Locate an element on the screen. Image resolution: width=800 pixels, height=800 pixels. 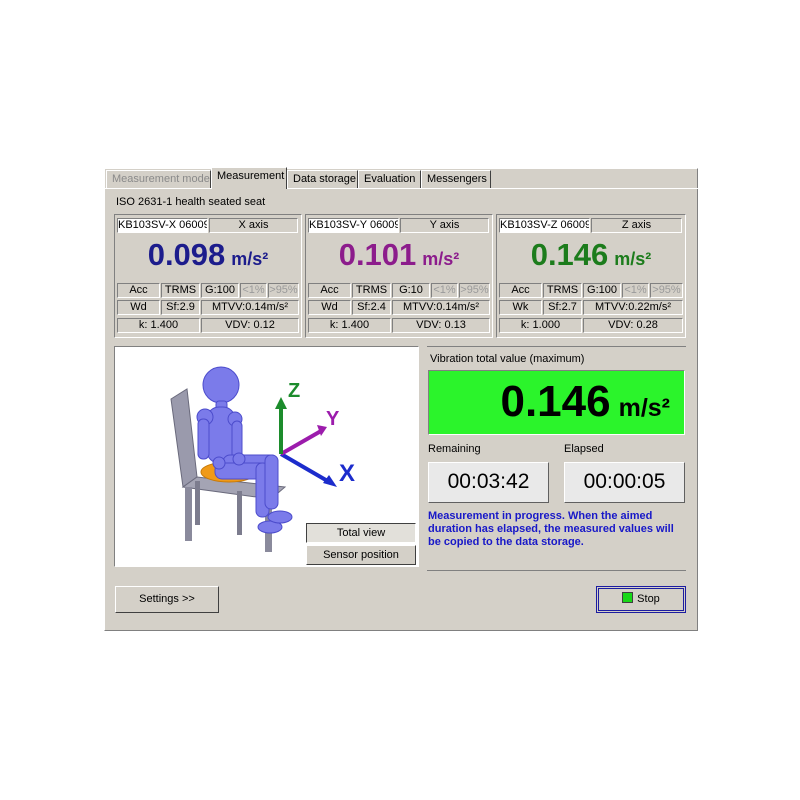
total-view-button: Total view is located at coordinates (361, 533).